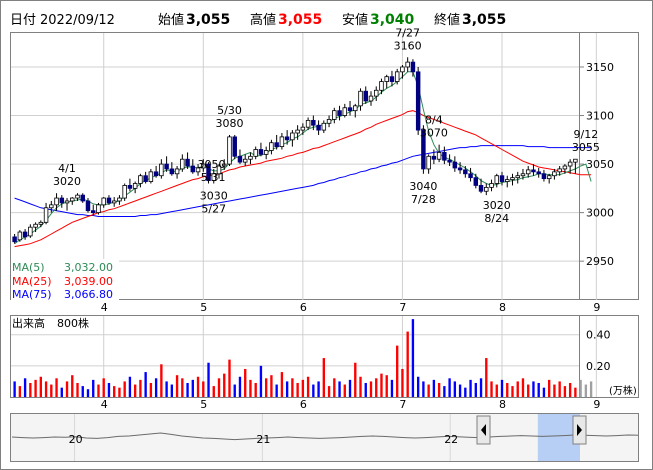 The height and width of the screenshot is (470, 653). I want to click on annotation-price: 3050, so click(211, 164).